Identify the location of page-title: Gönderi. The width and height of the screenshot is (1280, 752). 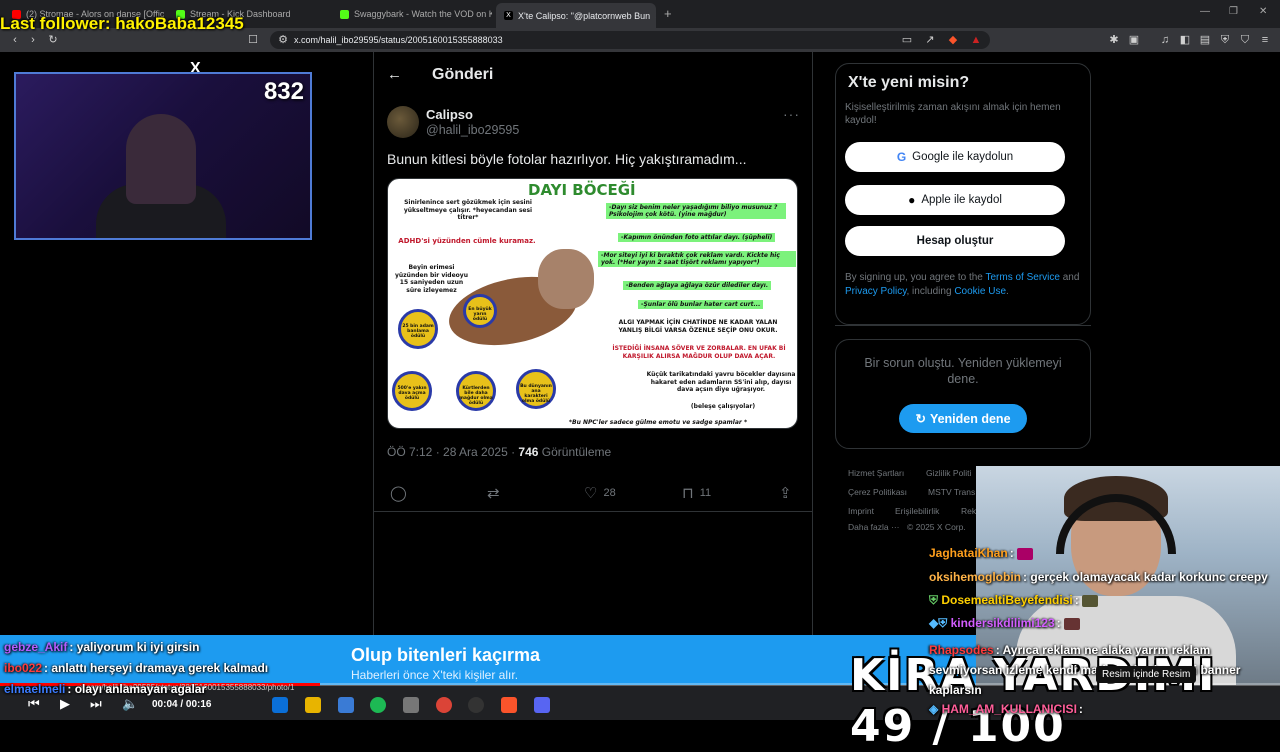
(463, 74).